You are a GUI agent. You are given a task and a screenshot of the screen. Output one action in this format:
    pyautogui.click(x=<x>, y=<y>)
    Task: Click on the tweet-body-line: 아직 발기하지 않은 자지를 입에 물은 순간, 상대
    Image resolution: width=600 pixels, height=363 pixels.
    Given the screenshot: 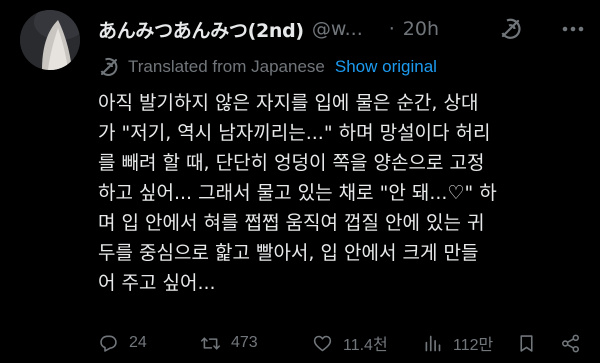 What is the action you would take?
    pyautogui.click(x=288, y=103)
    